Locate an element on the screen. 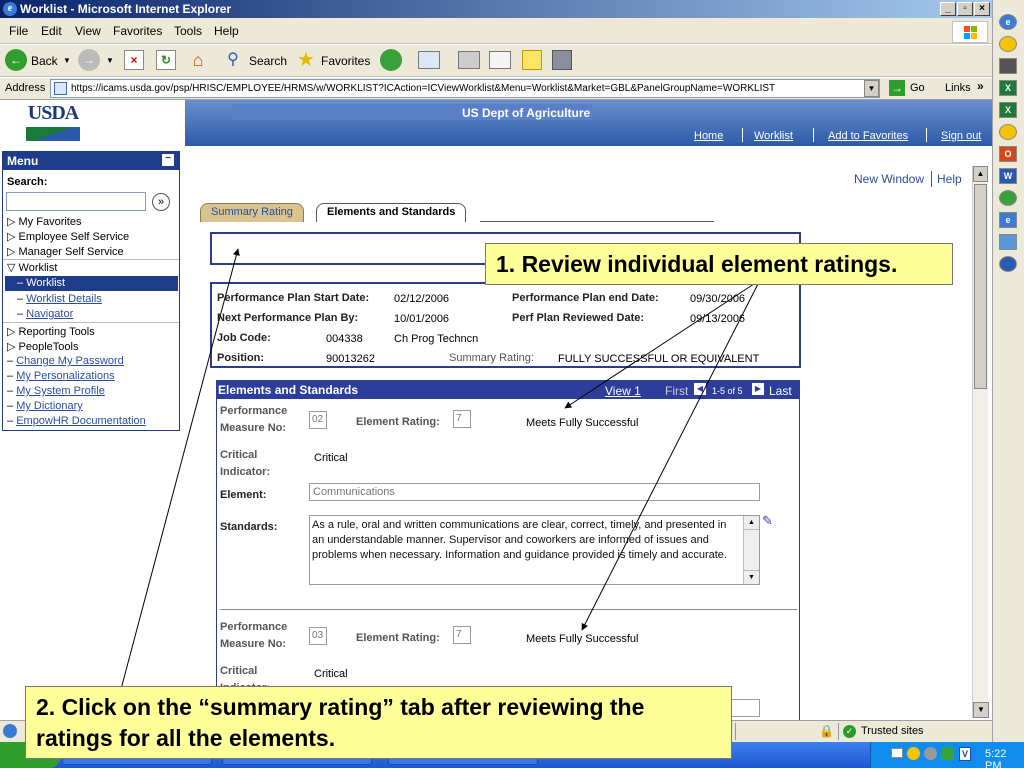 Image resolution: width=1024 pixels, height=772 pixels. security-tray-icon is located at coordinates (947, 753).